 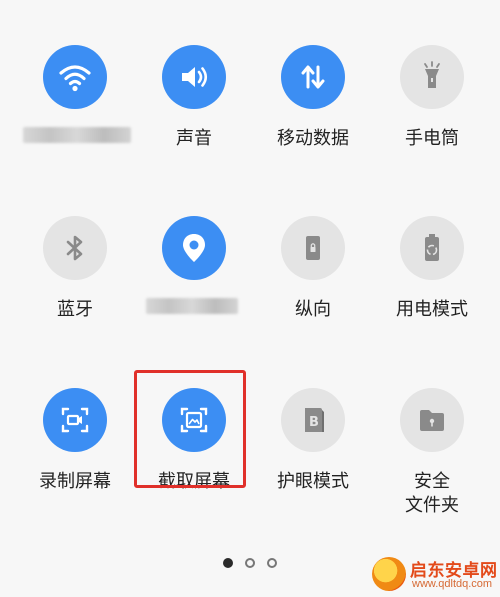 I want to click on tile-mobile-data: 移动数据, so click(x=313, y=105).